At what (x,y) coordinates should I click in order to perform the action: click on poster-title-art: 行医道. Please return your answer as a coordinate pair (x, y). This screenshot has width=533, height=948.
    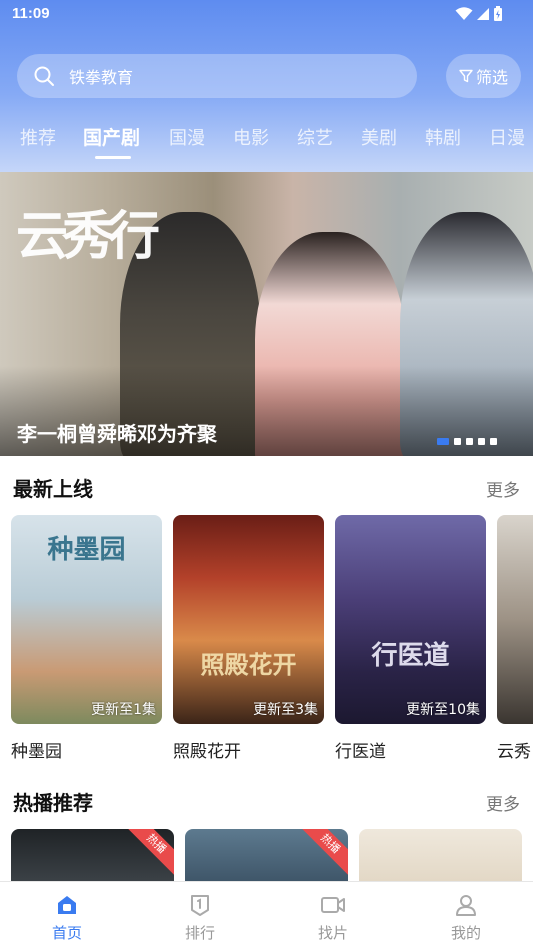
    Looking at the image, I should click on (410, 656).